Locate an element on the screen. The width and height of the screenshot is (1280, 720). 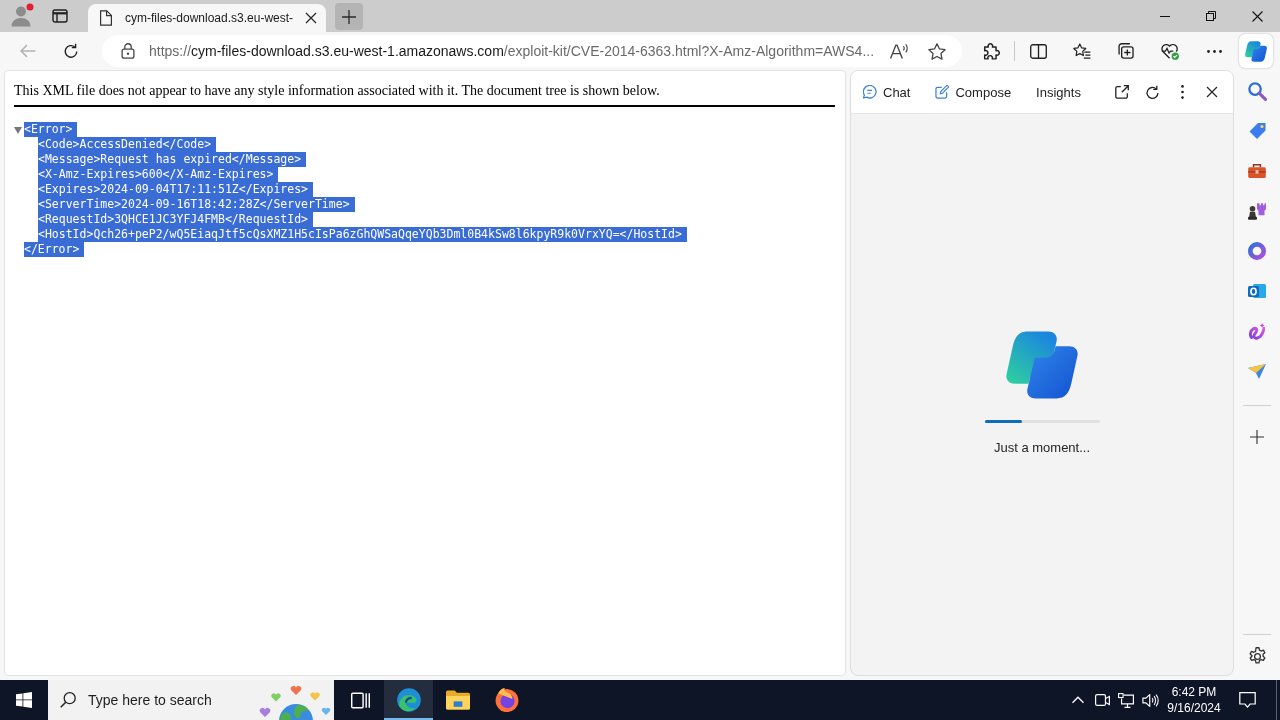
restore-icon is located at coordinates (1211, 16).